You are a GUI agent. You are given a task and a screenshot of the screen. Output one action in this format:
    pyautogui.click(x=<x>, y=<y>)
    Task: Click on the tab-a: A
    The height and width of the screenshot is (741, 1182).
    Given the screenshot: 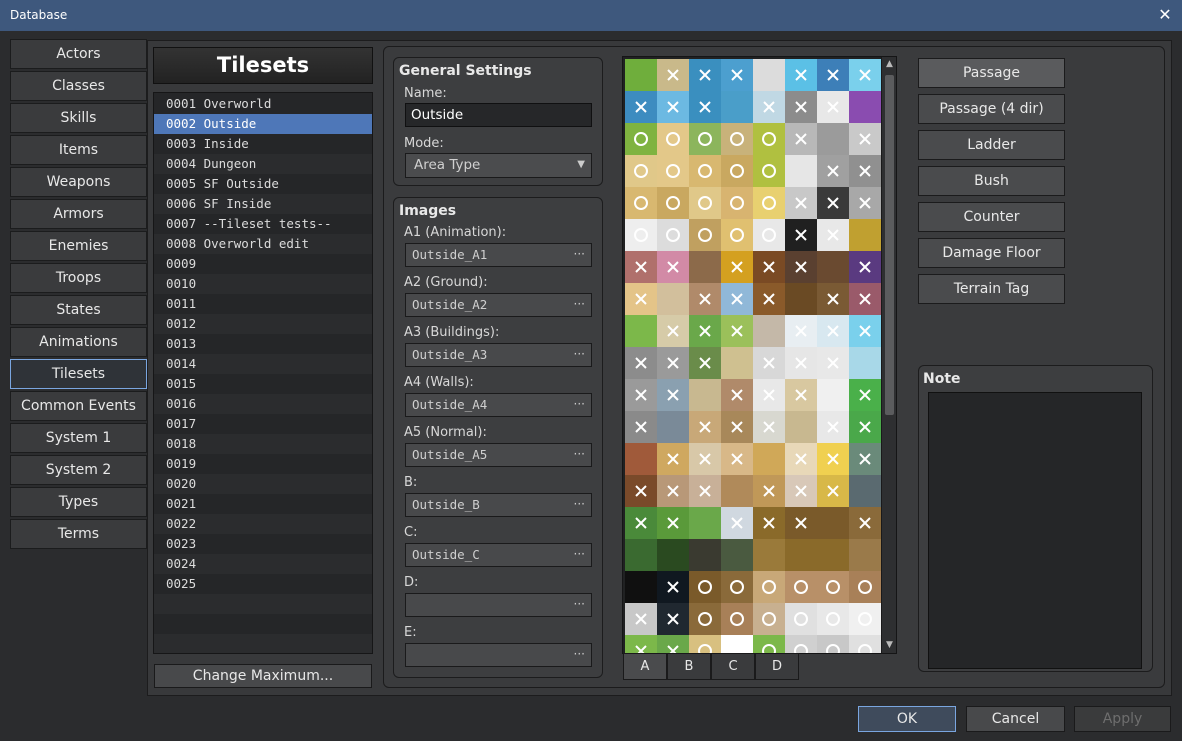 What is the action you would take?
    pyautogui.click(x=645, y=666)
    